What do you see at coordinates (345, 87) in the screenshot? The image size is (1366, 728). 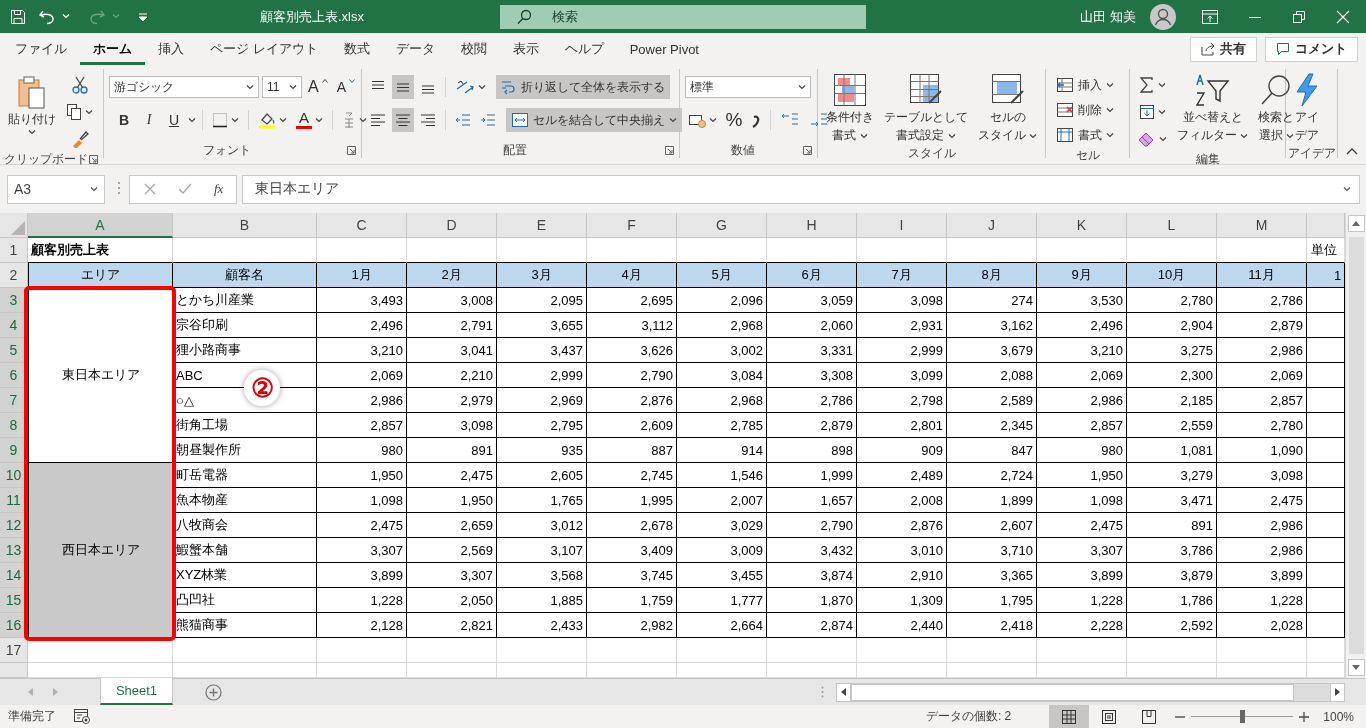 I see `decrease-font-size-button: A` at bounding box center [345, 87].